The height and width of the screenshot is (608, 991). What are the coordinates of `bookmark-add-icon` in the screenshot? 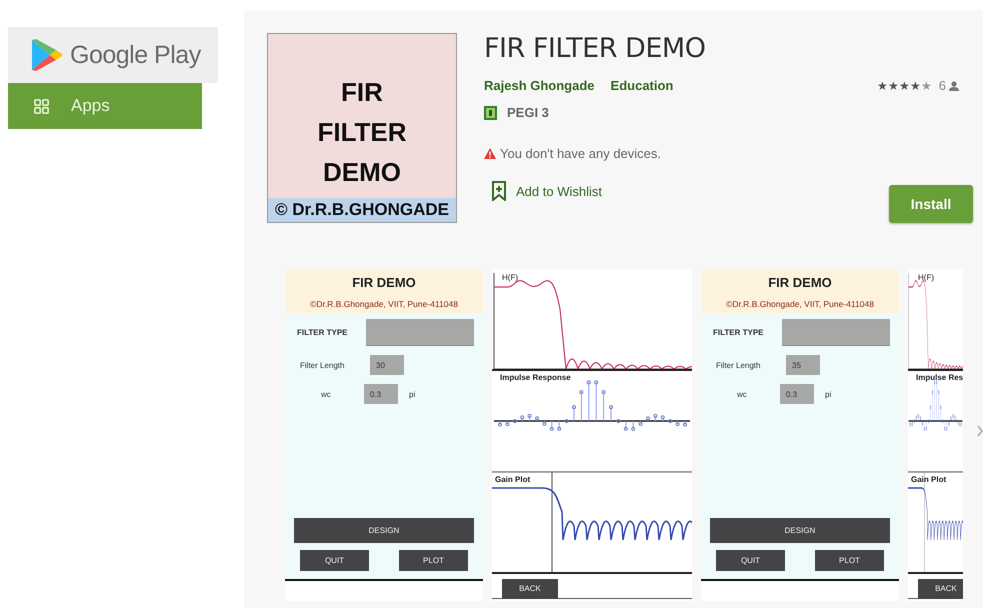 It's located at (499, 191).